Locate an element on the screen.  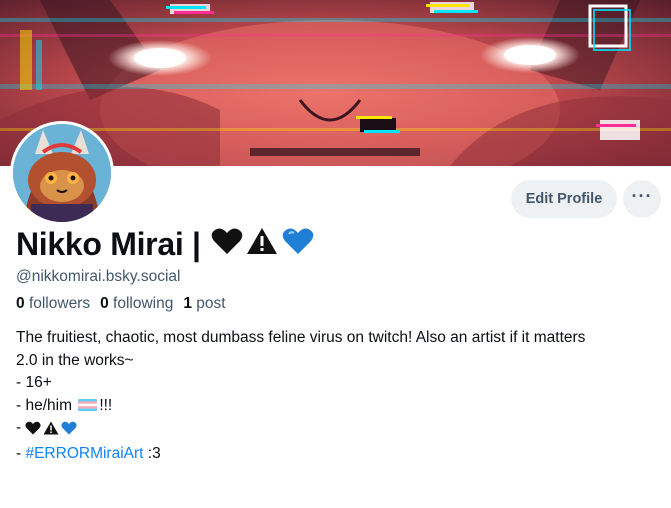
more-options-button: ··· is located at coordinates (642, 199).